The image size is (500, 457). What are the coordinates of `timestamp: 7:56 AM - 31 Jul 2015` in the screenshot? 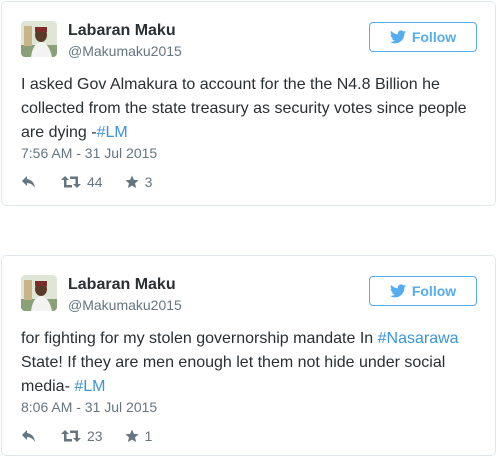 It's located at (89, 153).